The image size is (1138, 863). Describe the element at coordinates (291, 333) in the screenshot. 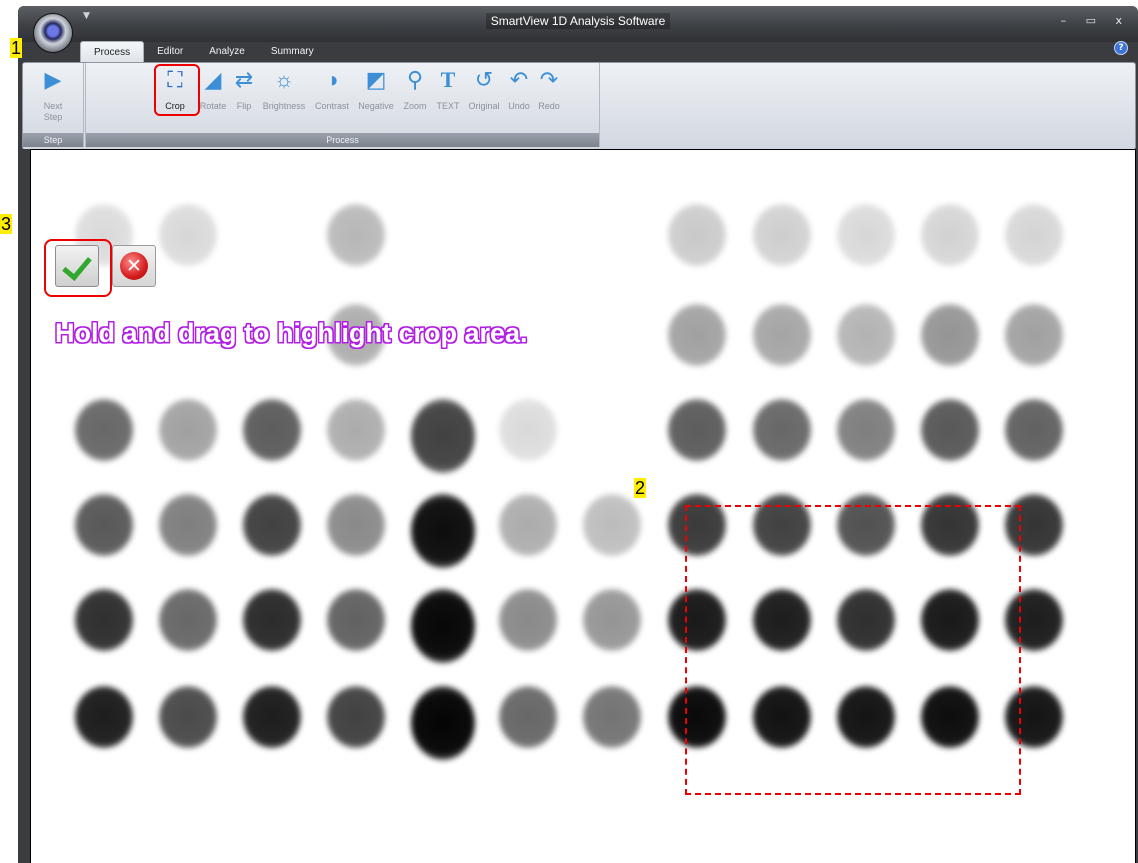

I see `crop-hint-text: Hold and drag to highlight crop area.` at that location.